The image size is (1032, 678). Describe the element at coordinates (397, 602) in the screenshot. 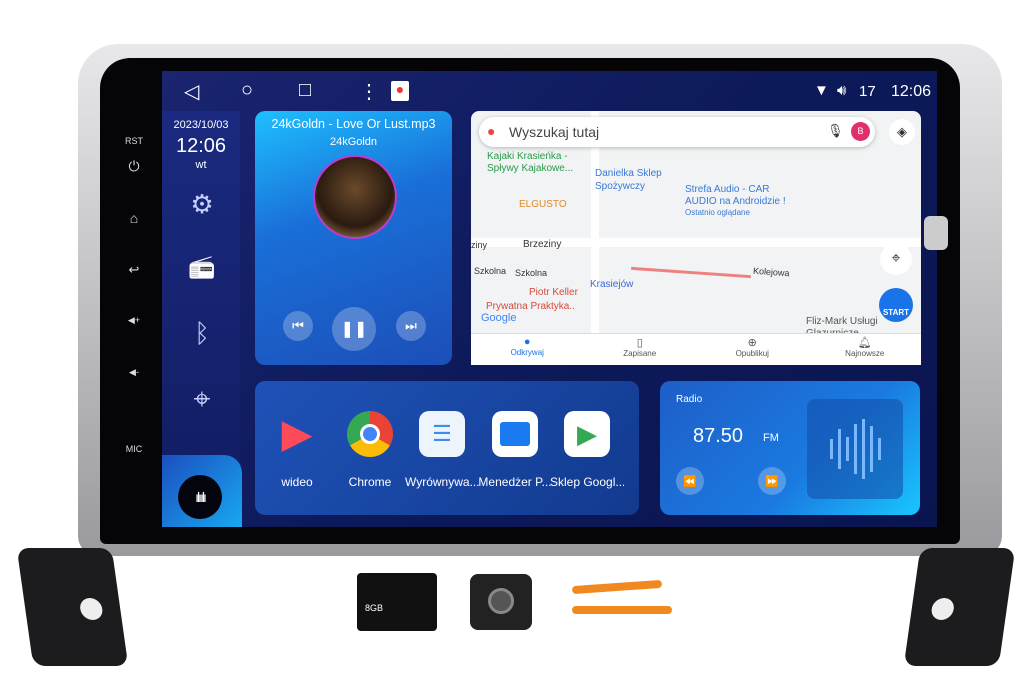

I see `sd-card: 8GB` at that location.